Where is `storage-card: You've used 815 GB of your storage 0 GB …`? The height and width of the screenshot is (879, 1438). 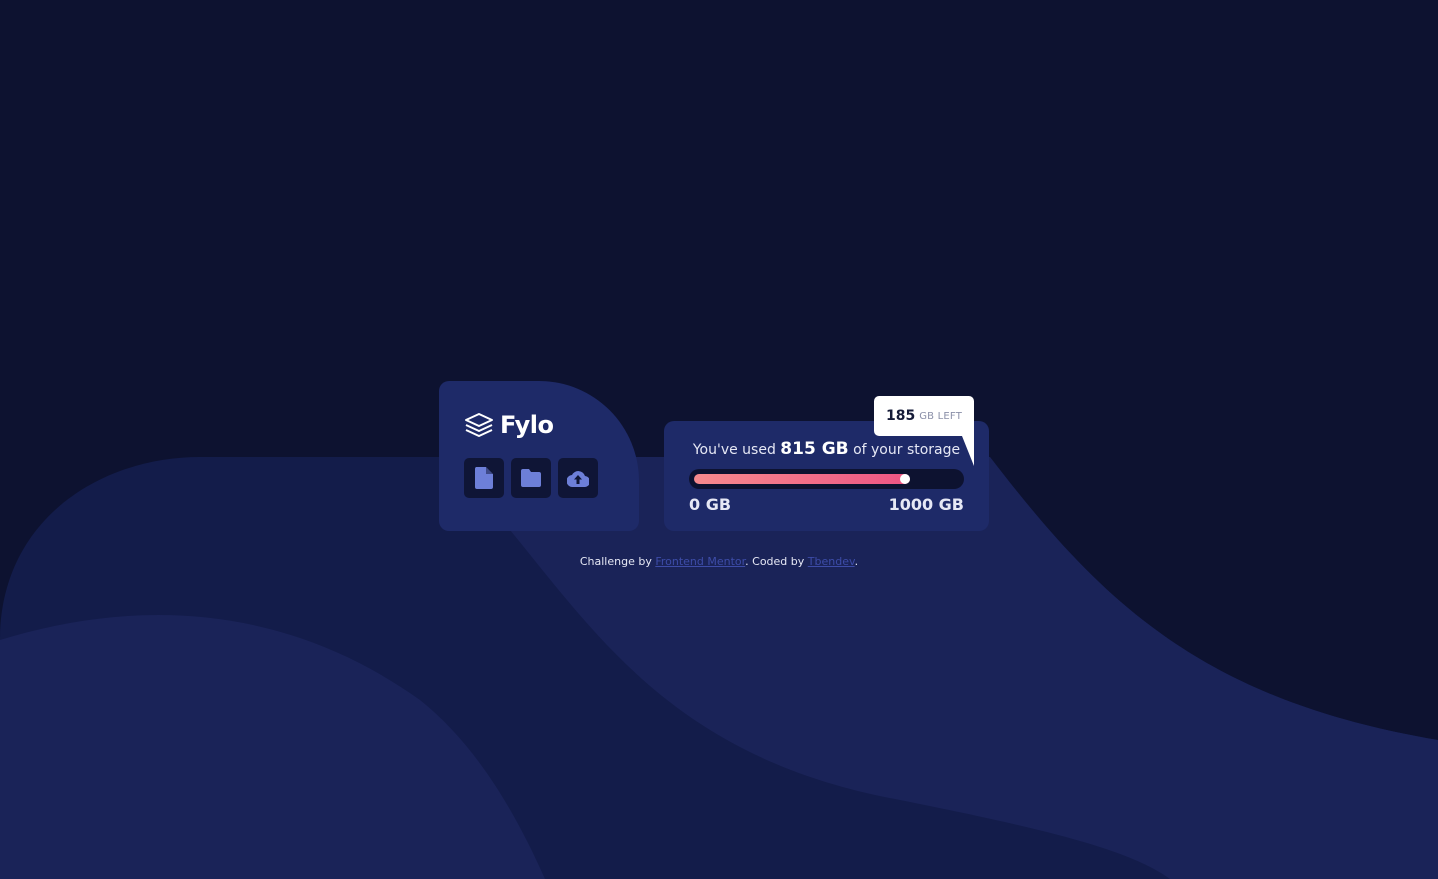
storage-card: You've used 815 GB of your storage 0 GB … is located at coordinates (826, 476).